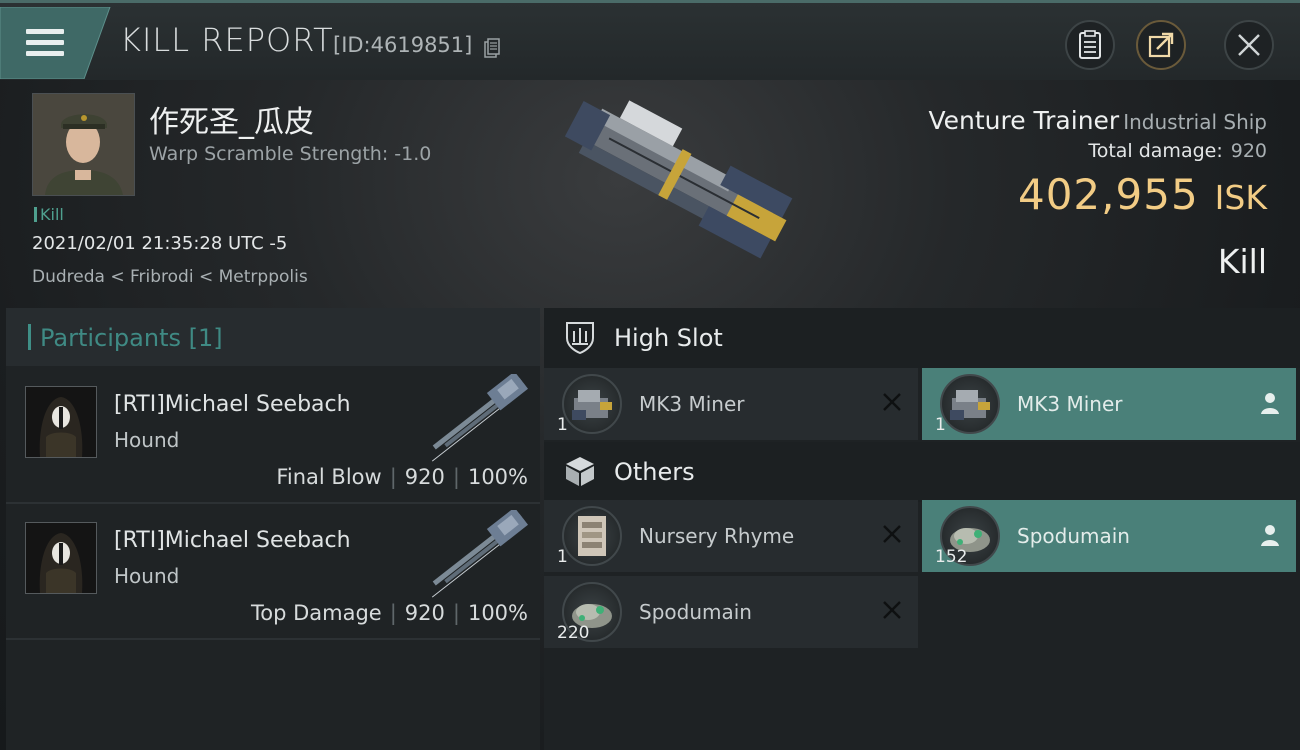 The height and width of the screenshot is (750, 1300). Describe the element at coordinates (45, 44) in the screenshot. I see `menu-icon` at that location.